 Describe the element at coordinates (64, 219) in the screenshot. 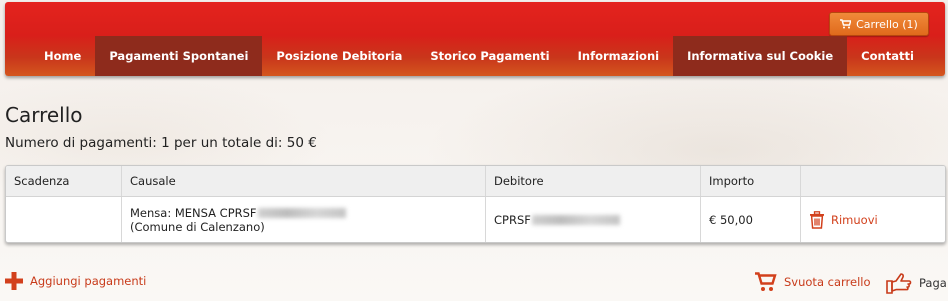

I see `cell-scadenza` at that location.